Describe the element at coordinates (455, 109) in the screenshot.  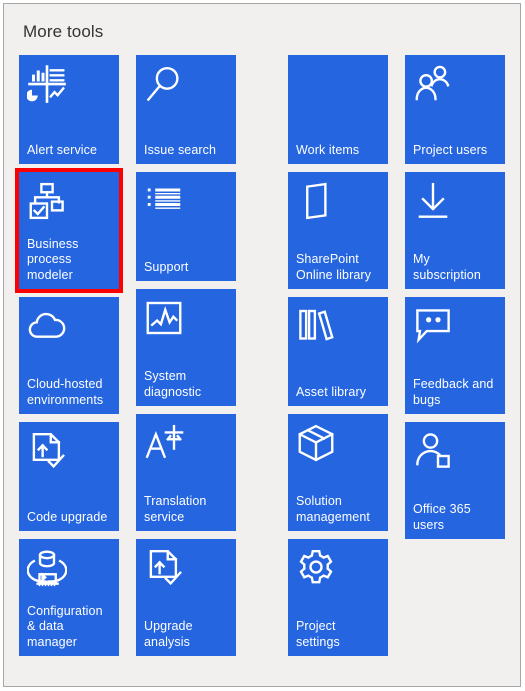
I see `tile-project-users: Project users` at that location.